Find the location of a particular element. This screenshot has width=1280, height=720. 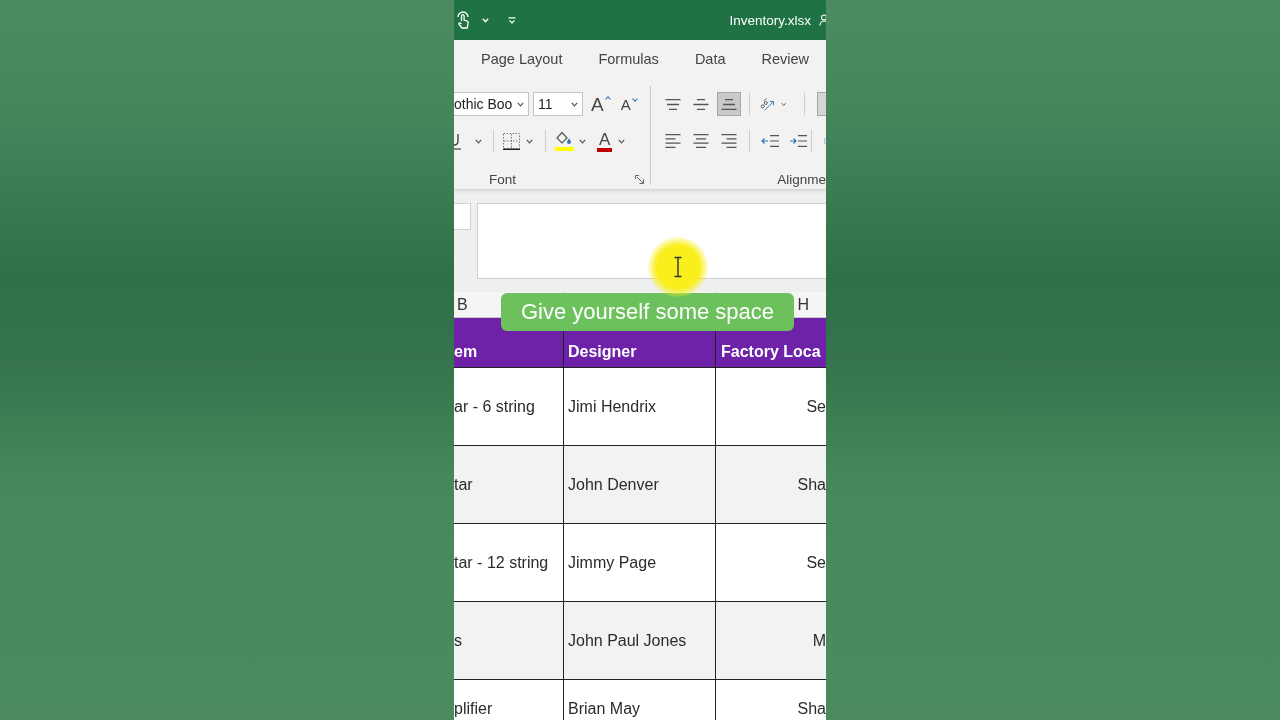

caret-up-icon is located at coordinates (607, 97).